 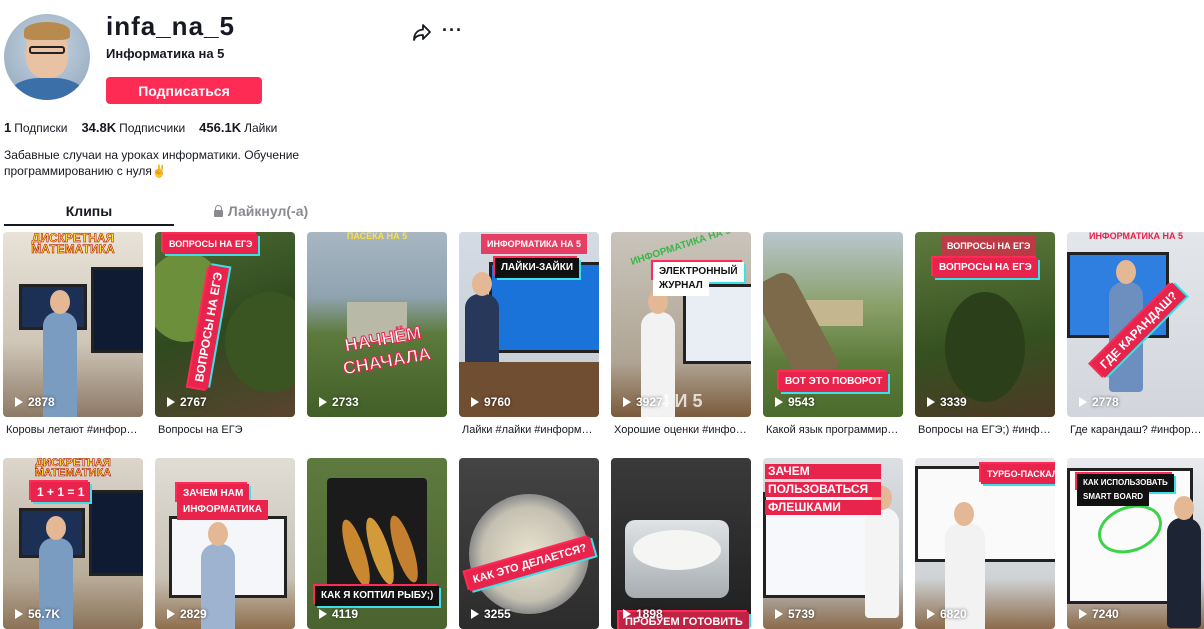 I want to click on view-count: 9760, so click(x=491, y=402).